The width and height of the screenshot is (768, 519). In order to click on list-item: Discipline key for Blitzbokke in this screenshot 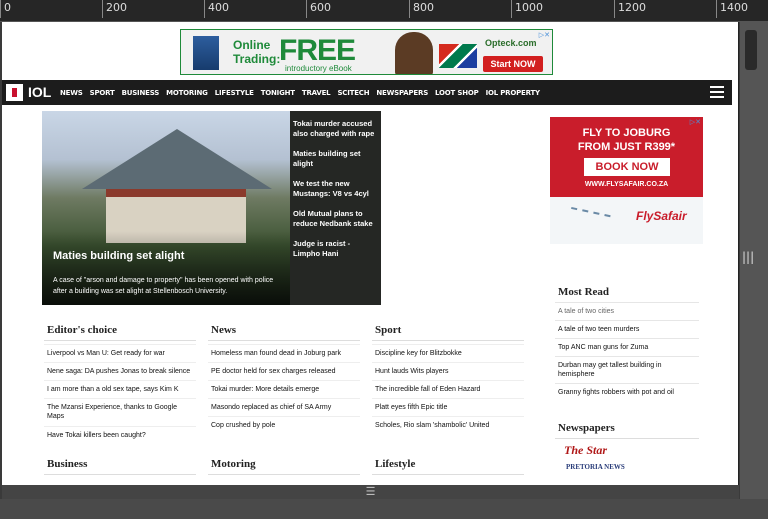, I will do `click(448, 353)`.